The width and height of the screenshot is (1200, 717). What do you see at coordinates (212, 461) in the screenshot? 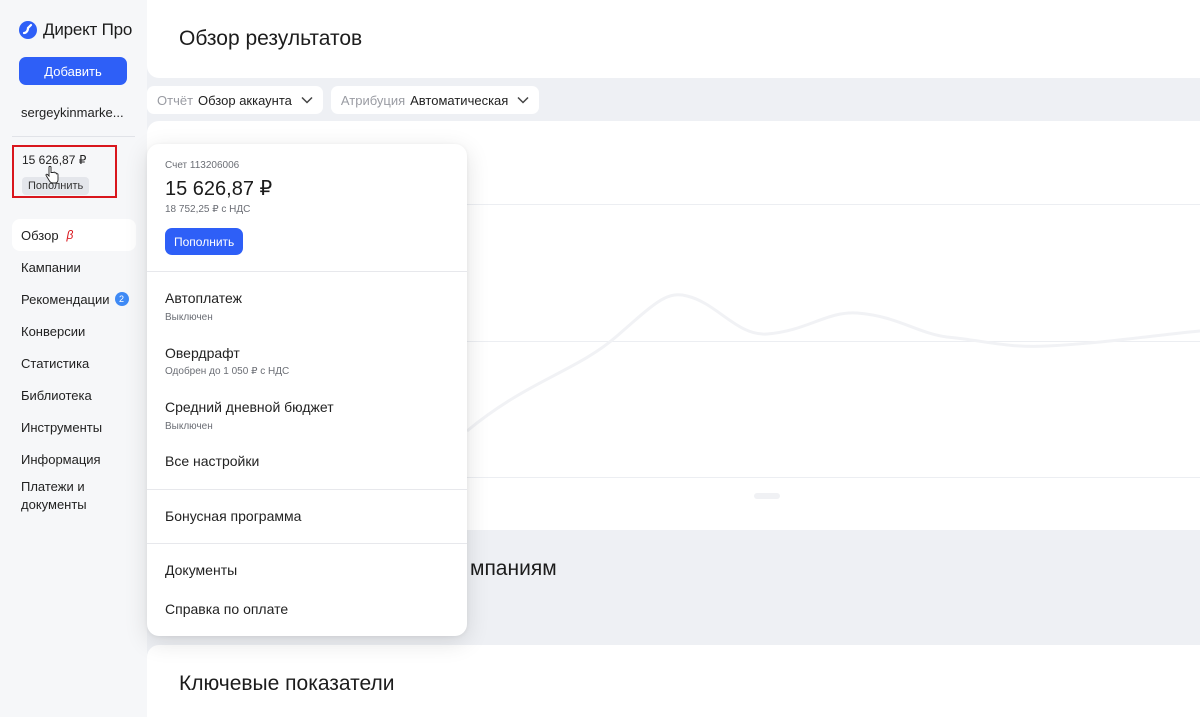
I see `all-settings-link: Все настройки` at bounding box center [212, 461].